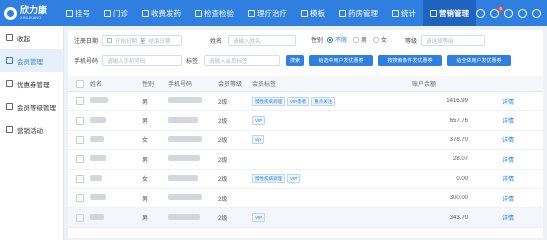 This screenshot has width=547, height=240. What do you see at coordinates (332, 121) in the screenshot?
I see `cell-tags: VIP` at bounding box center [332, 121].